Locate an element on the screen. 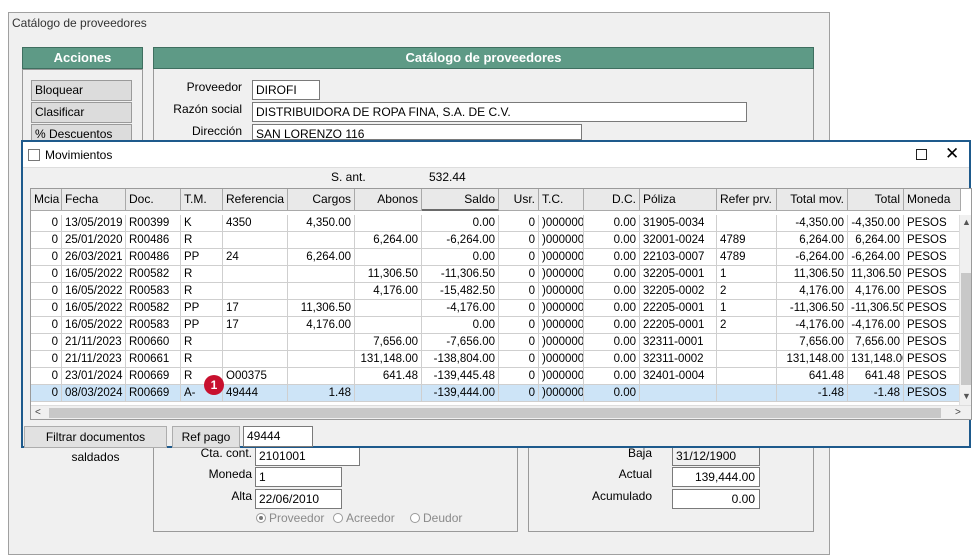 The width and height of the screenshot is (980, 560). baja-field: 31/12/1900 is located at coordinates (716, 456).